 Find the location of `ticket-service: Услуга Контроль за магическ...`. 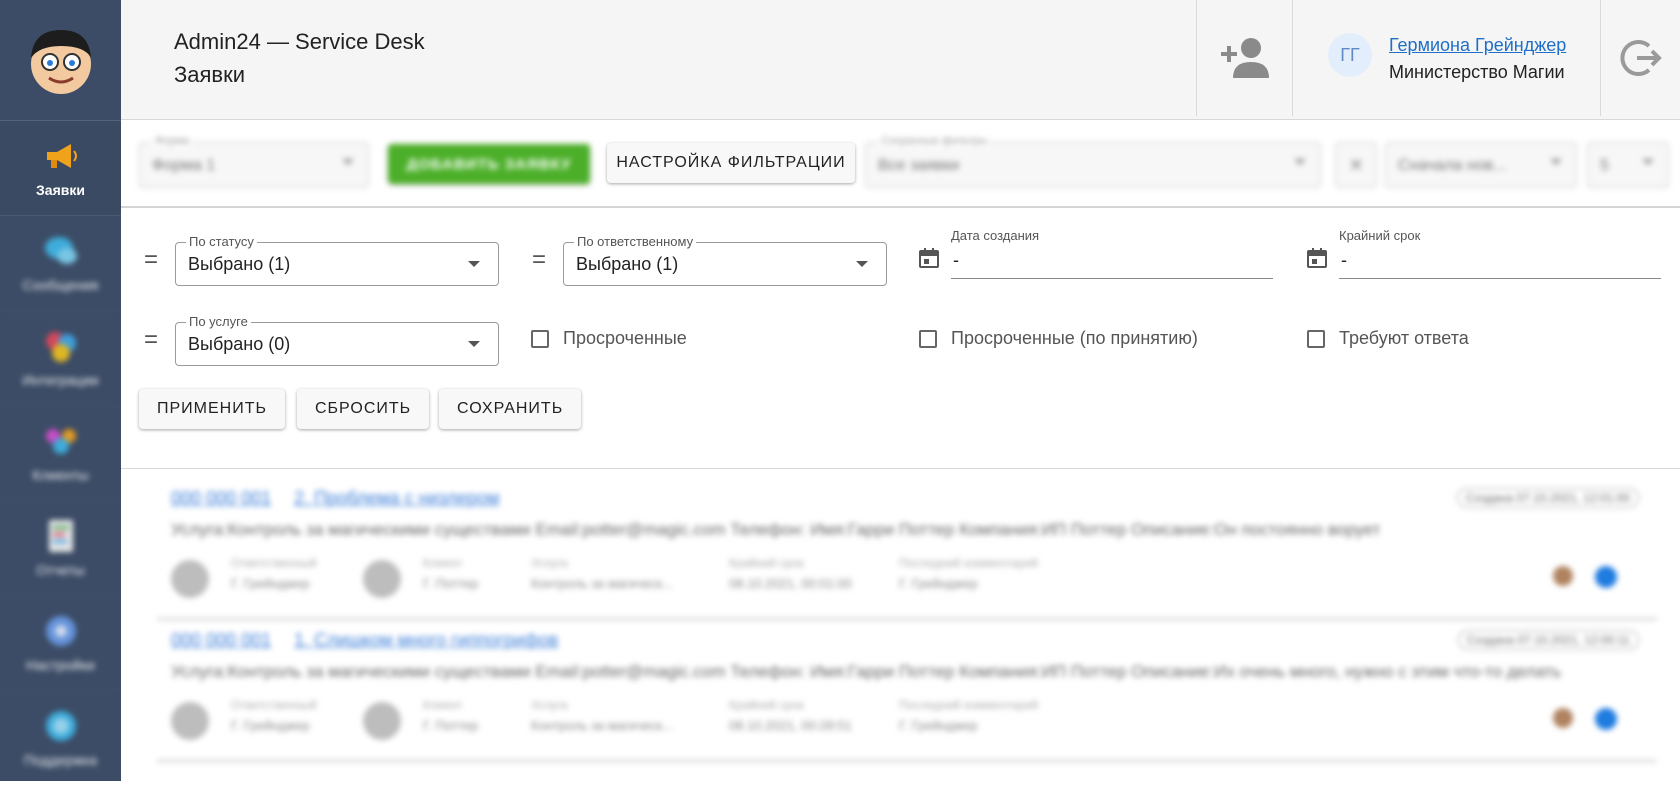

ticket-service: Услуга Контроль за магическ... is located at coordinates (602, 573).